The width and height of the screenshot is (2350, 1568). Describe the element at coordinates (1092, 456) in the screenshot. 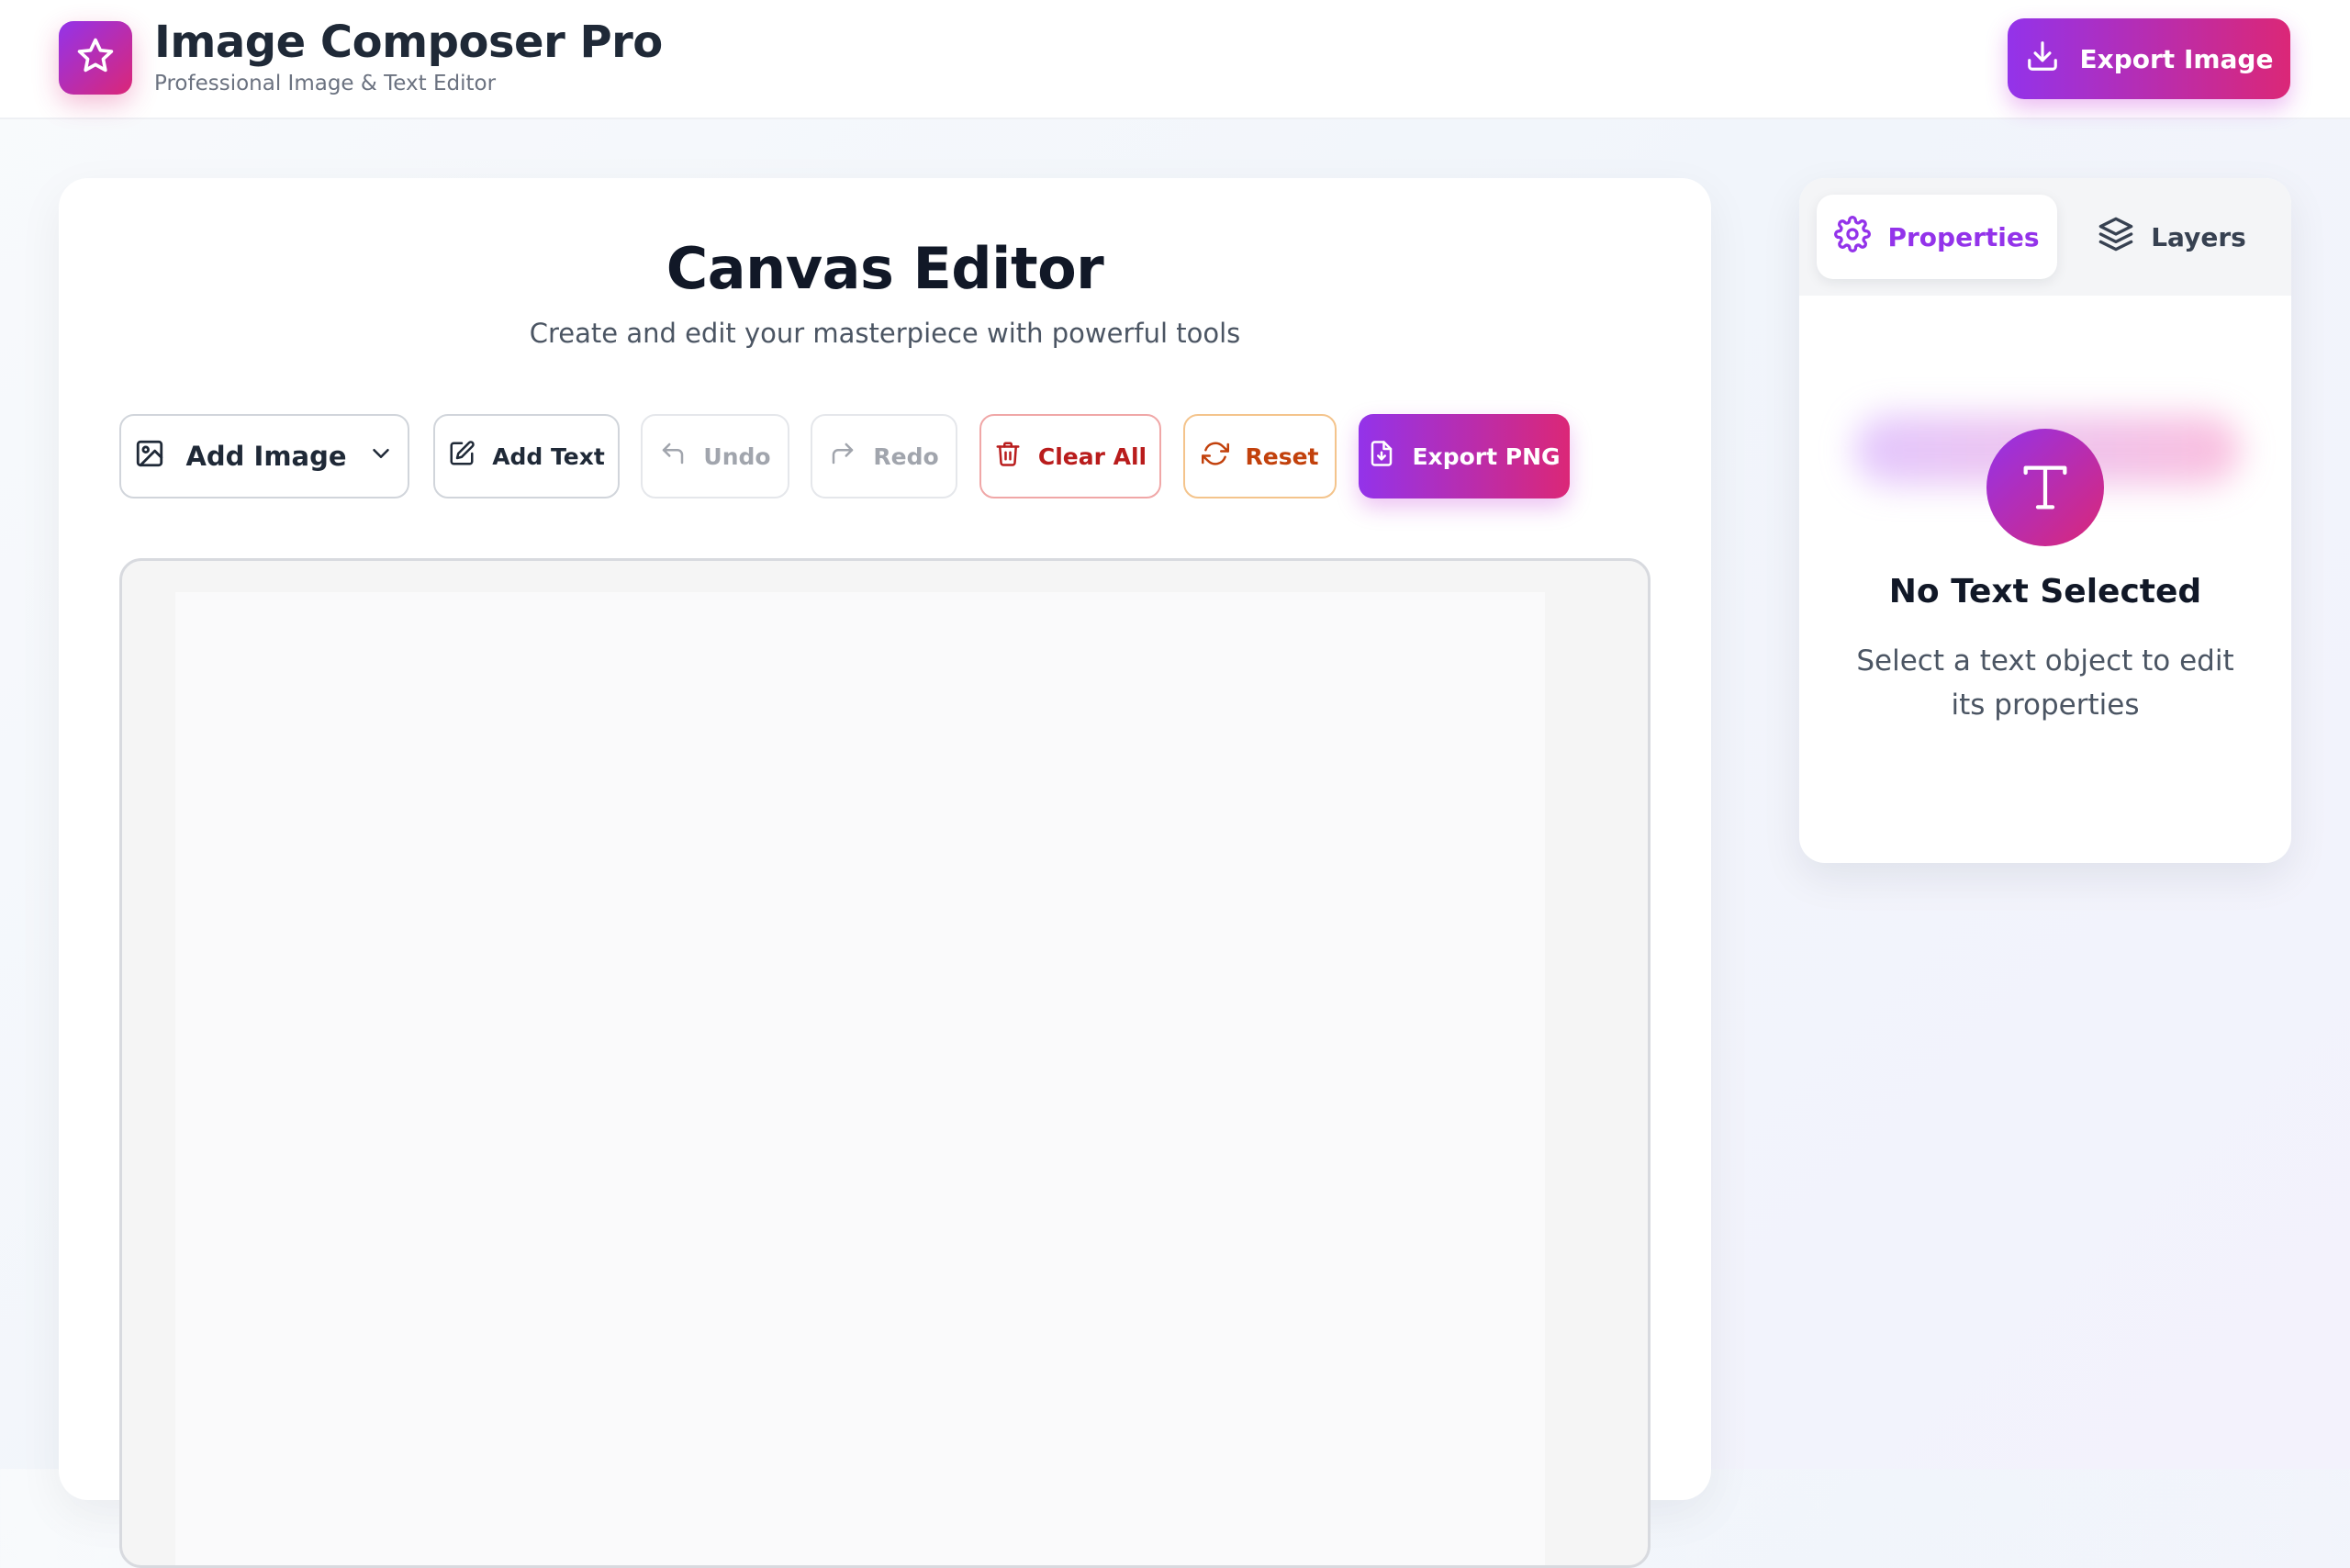

I see `clear-all-label: Clear All` at that location.